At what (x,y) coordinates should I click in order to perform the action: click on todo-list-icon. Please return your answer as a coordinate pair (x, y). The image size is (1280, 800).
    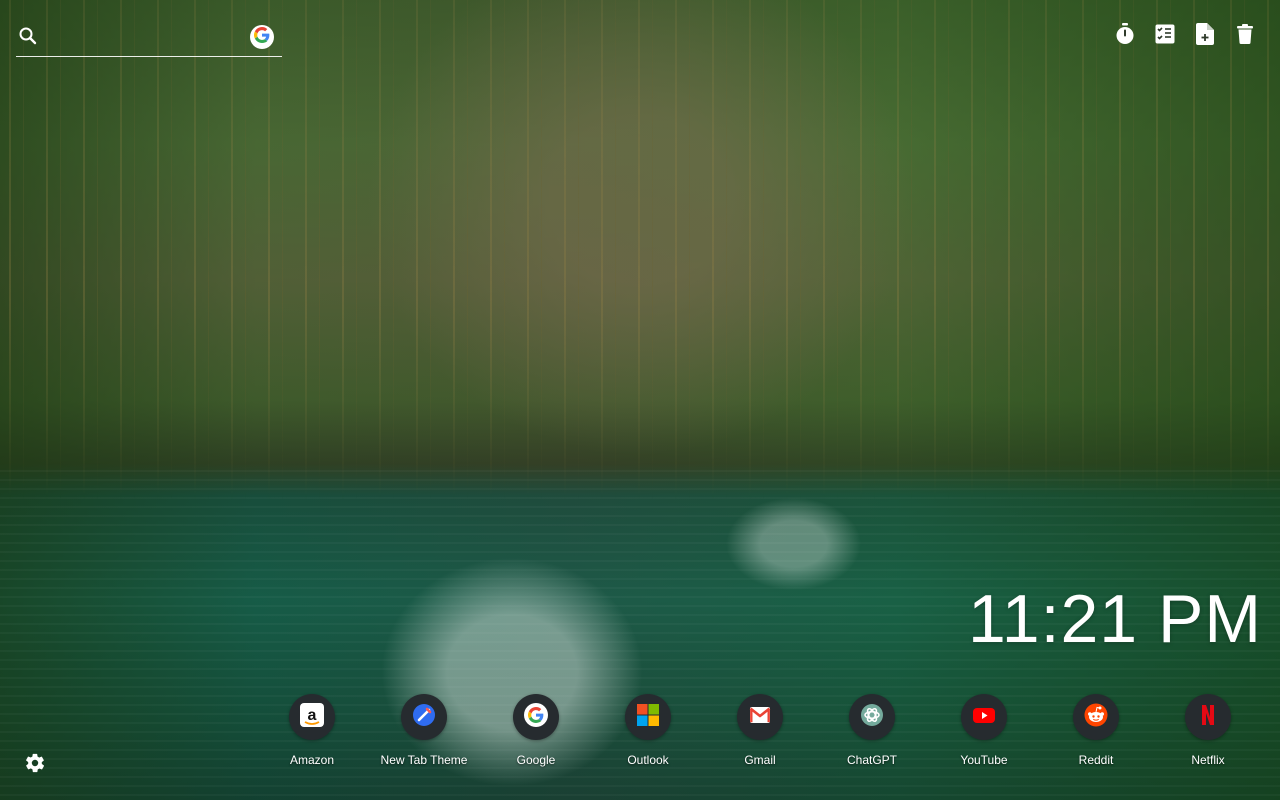
    Looking at the image, I should click on (1165, 36).